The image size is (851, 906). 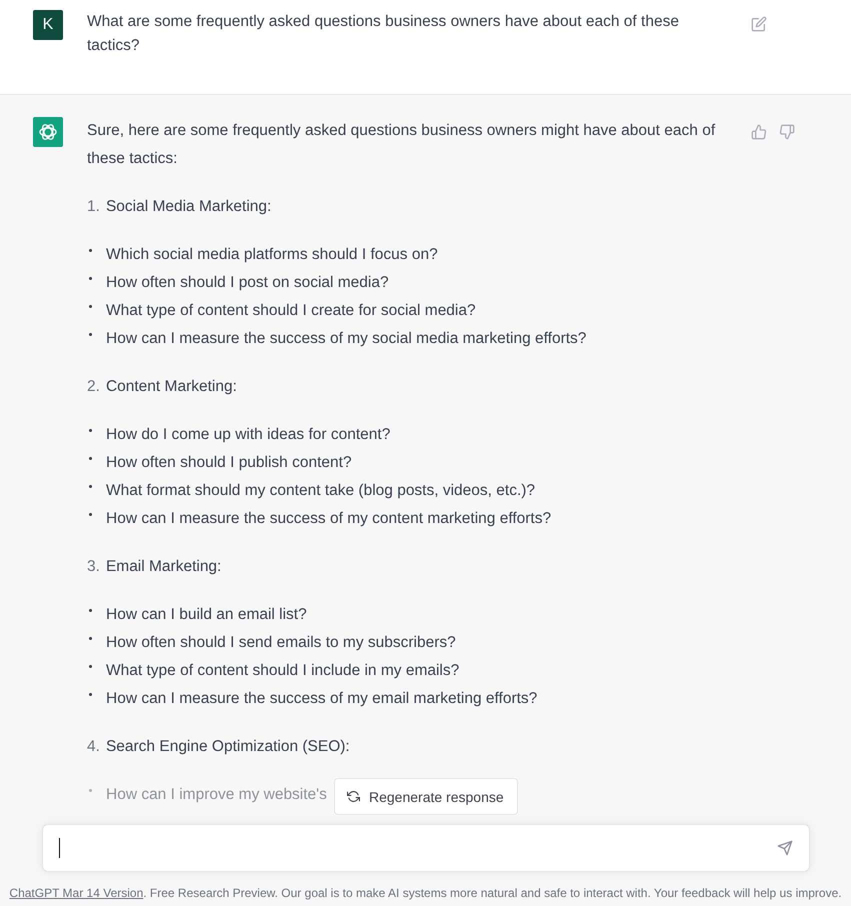 What do you see at coordinates (281, 643) in the screenshot?
I see `bullet-text: How often should I send emails to my subscribers?` at bounding box center [281, 643].